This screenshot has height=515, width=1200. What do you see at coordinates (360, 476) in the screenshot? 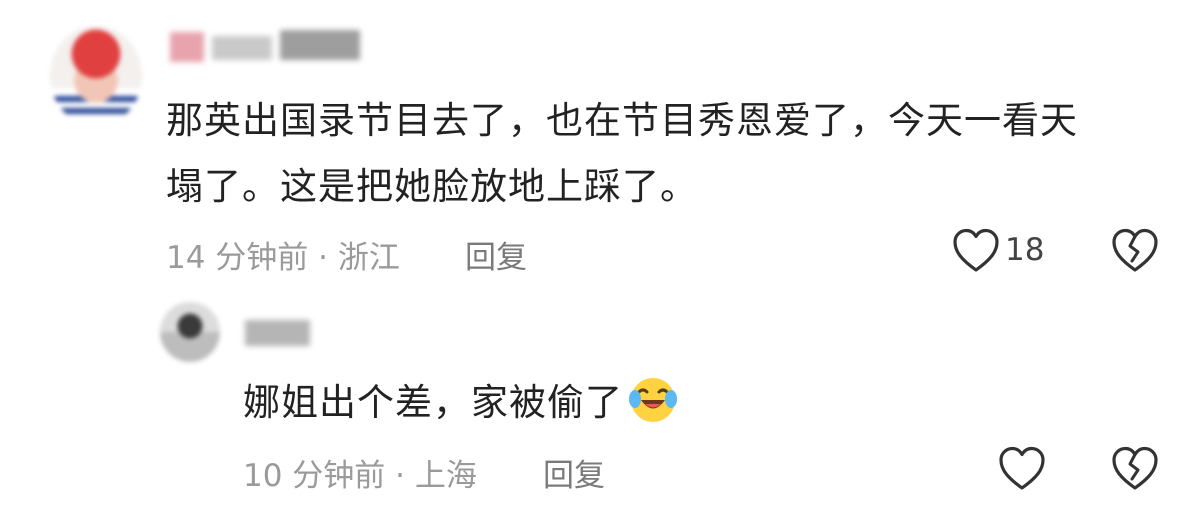
I see `comment-meta: 10 分钟前 · 上海` at bounding box center [360, 476].